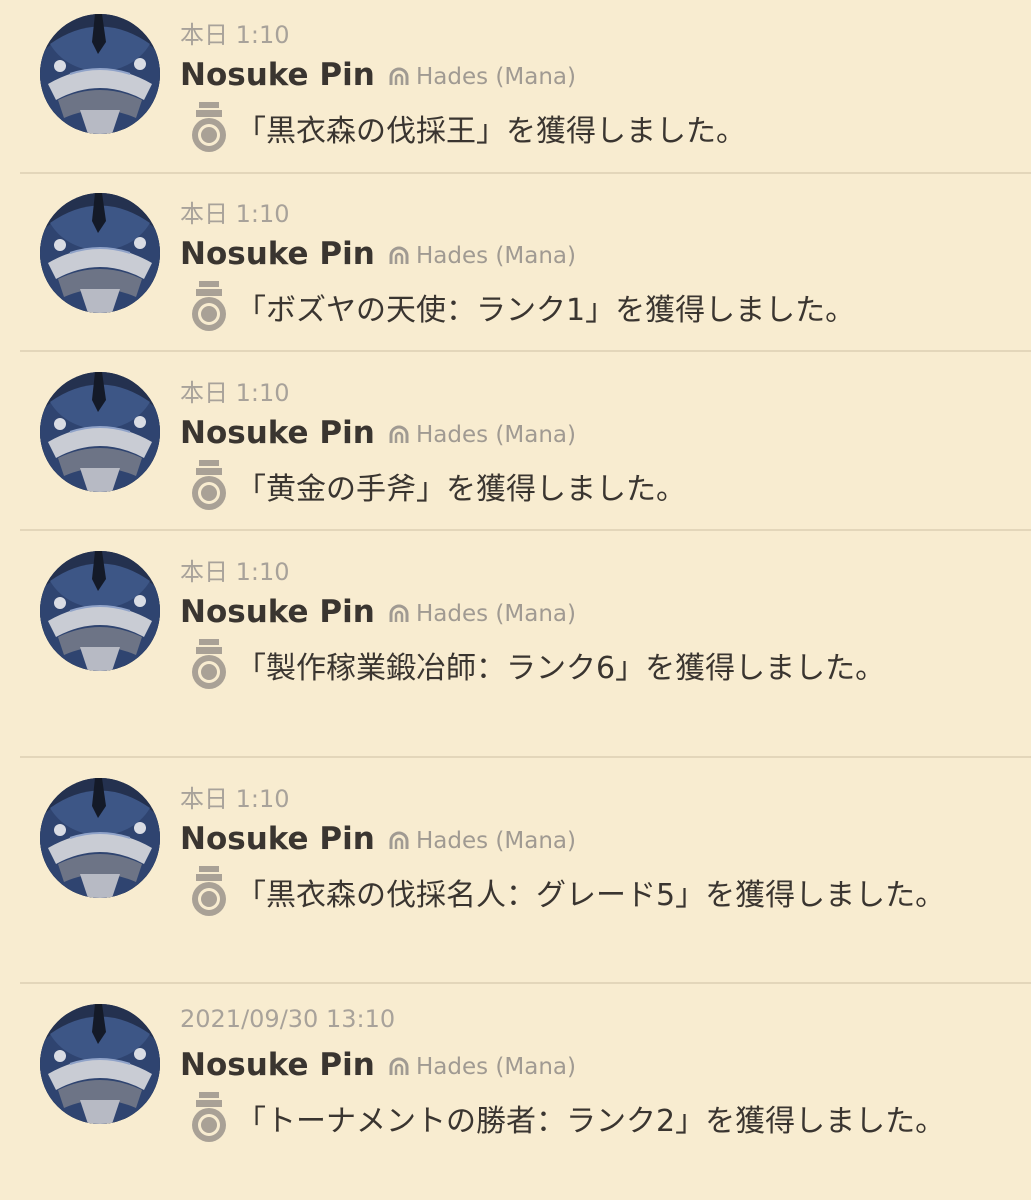 The width and height of the screenshot is (1031, 1200). What do you see at coordinates (288, 1019) in the screenshot?
I see `timestamp: 2021/09/30 13:10` at bounding box center [288, 1019].